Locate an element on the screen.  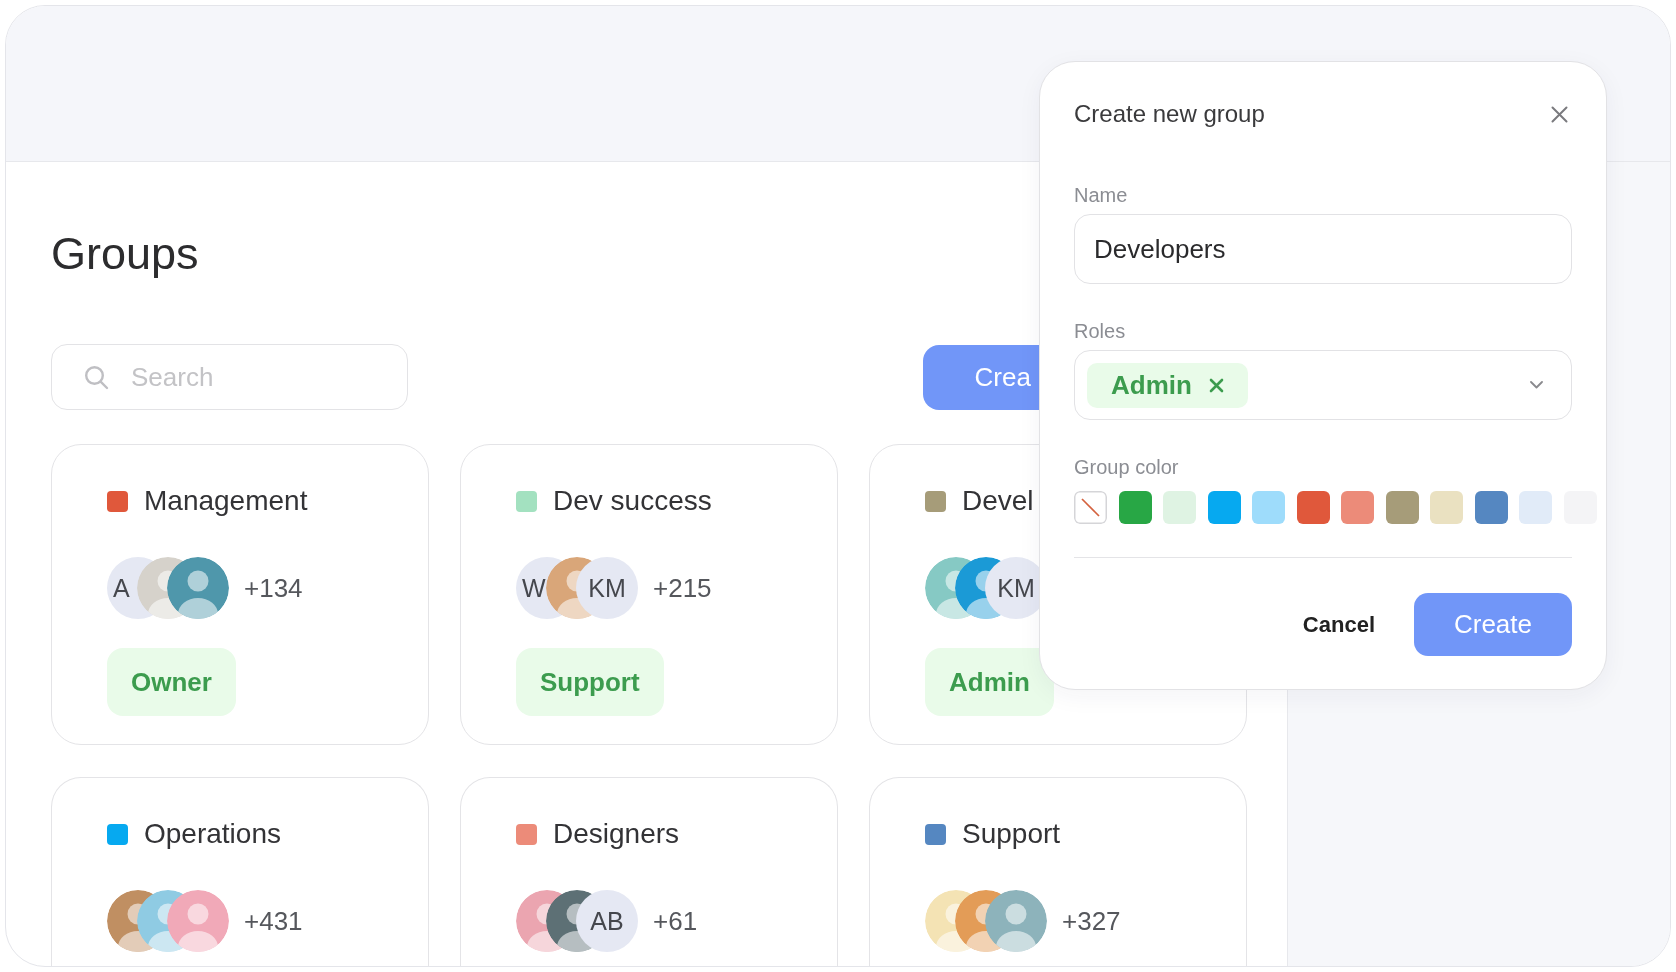
member-count: +327 is located at coordinates (1091, 921).